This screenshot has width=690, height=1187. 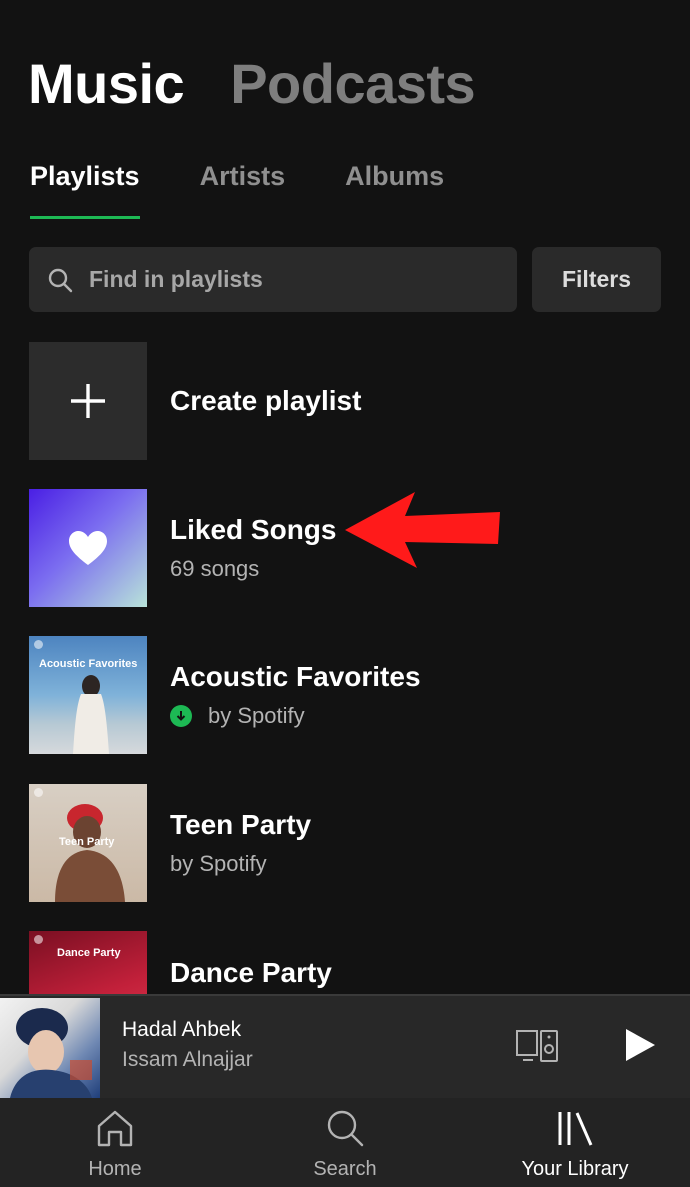 I want to click on song-count: 69 songs, so click(x=215, y=568).